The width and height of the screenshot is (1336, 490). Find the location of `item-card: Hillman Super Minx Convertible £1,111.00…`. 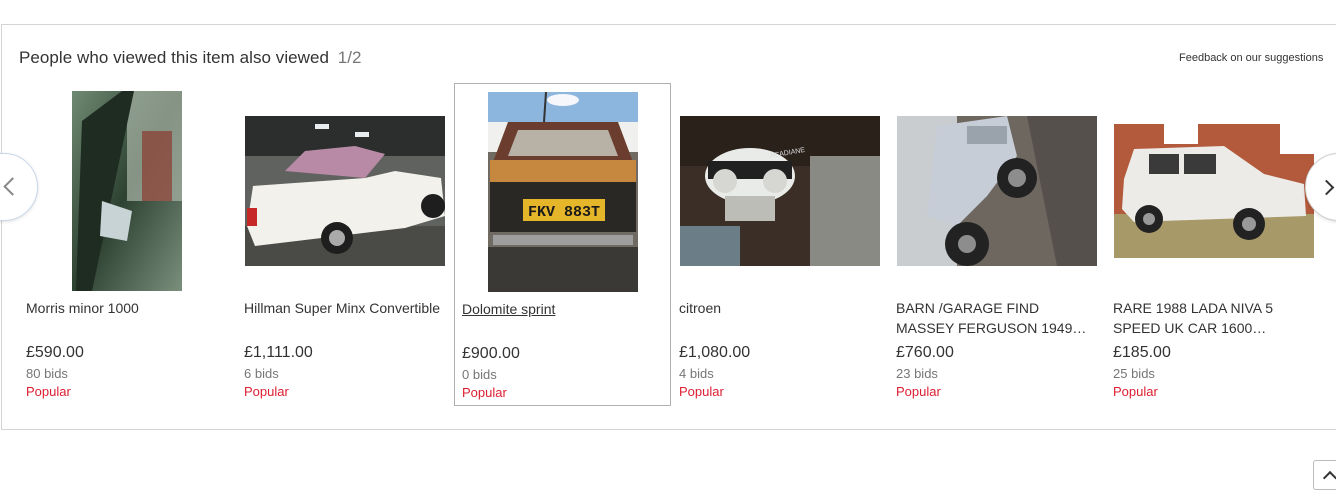

item-card: Hillman Super Minx Convertible £1,111.00… is located at coordinates (345, 244).